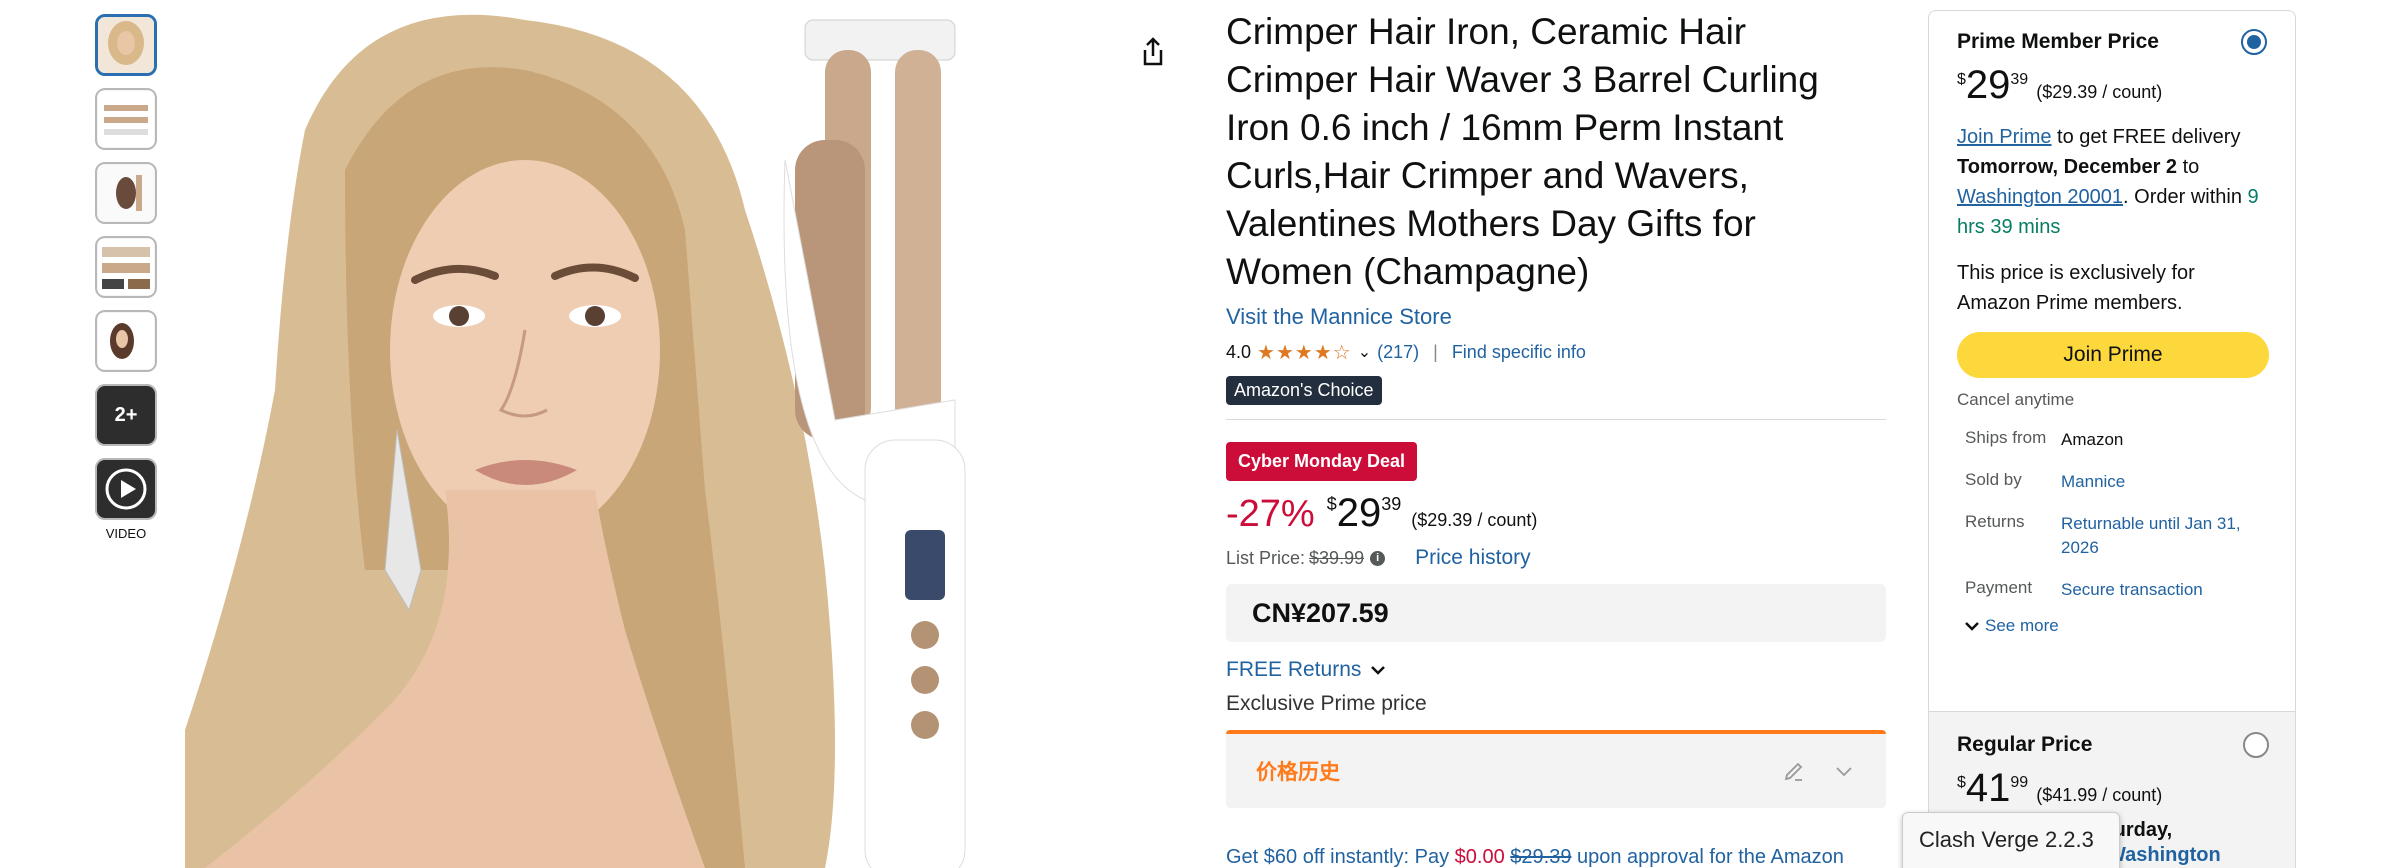  Describe the element at coordinates (1794, 771) in the screenshot. I see `edit-icon` at that location.